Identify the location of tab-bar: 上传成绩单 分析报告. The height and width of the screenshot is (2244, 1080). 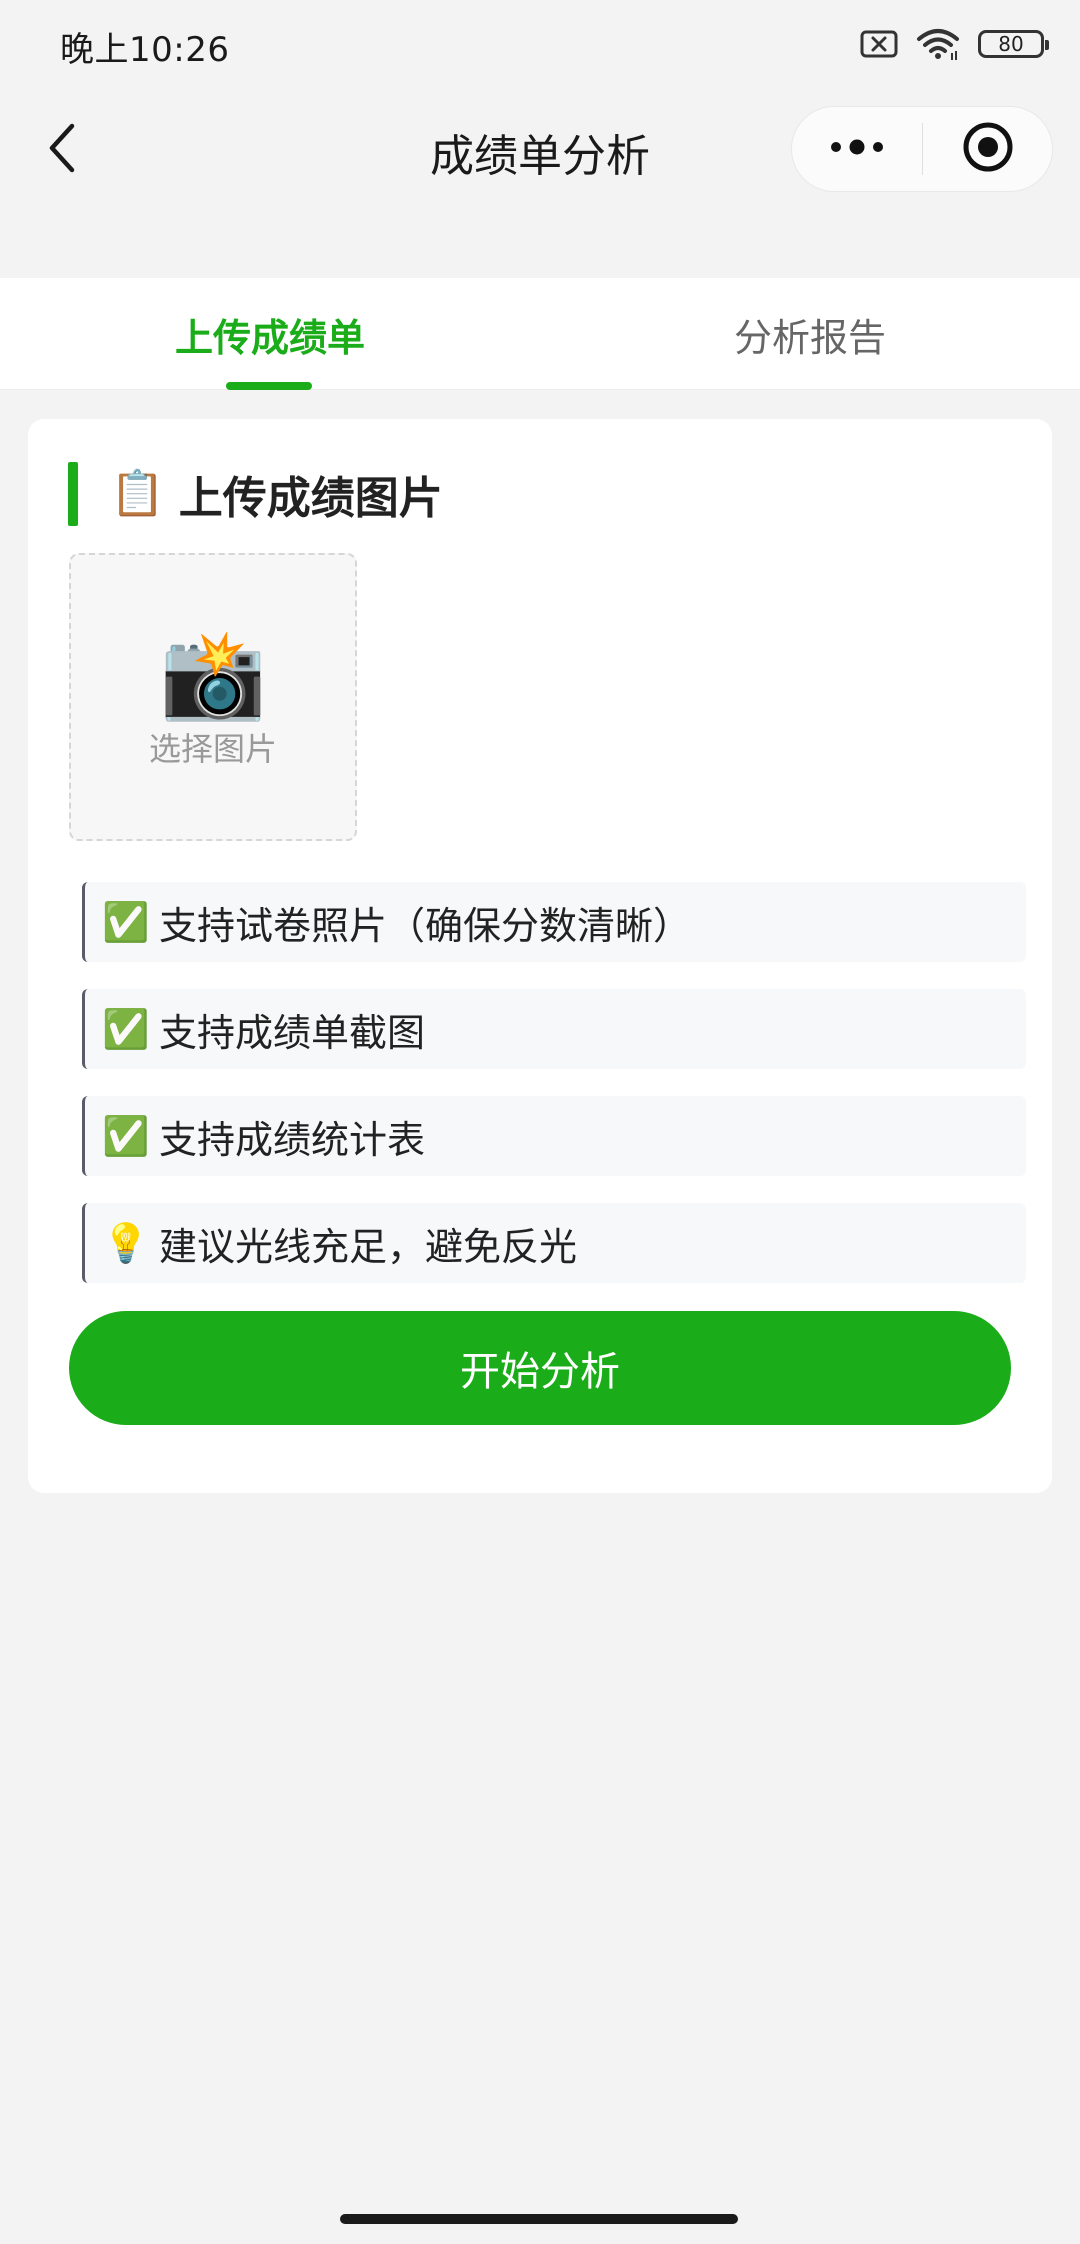
(540, 334).